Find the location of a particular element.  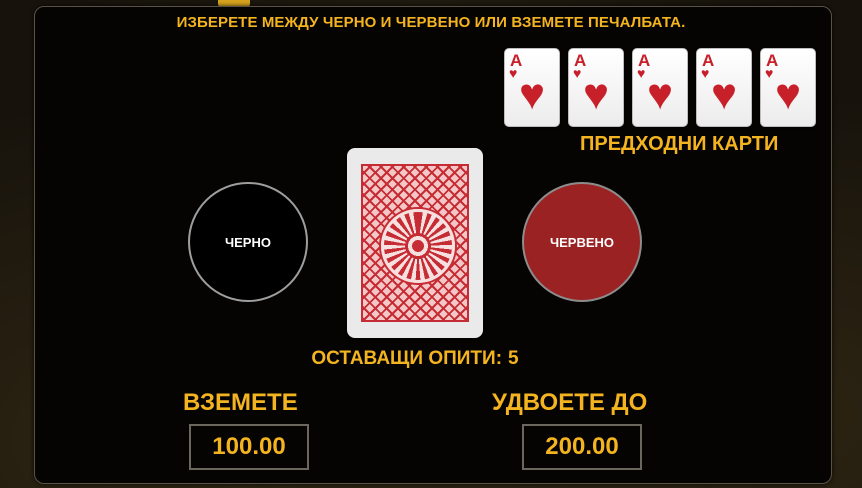

remaining-tries: ОСТАВАЩИ ОПИТИ: 5 is located at coordinates (415, 359).